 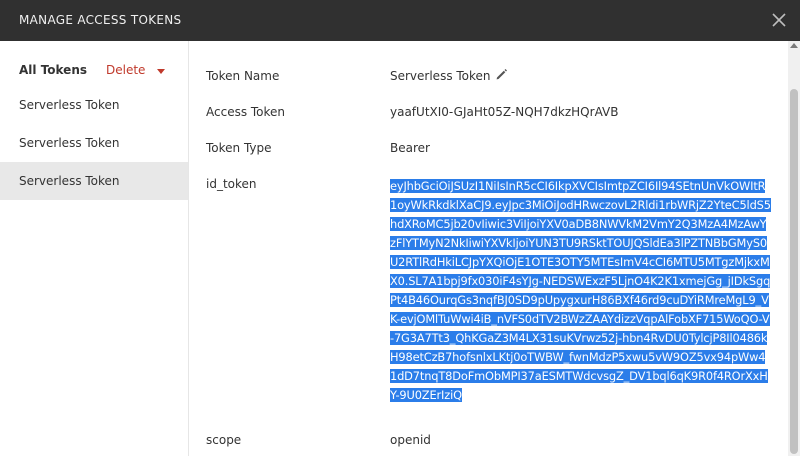 I want to click on scope-label: scope, so click(x=224, y=440).